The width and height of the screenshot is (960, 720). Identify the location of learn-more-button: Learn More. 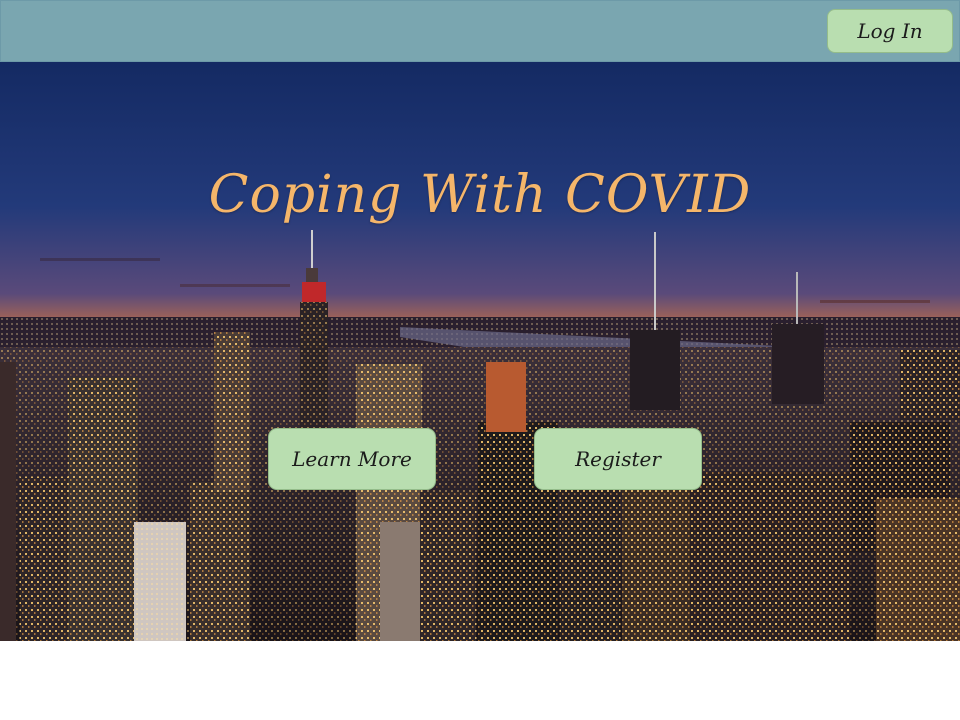
(352, 459).